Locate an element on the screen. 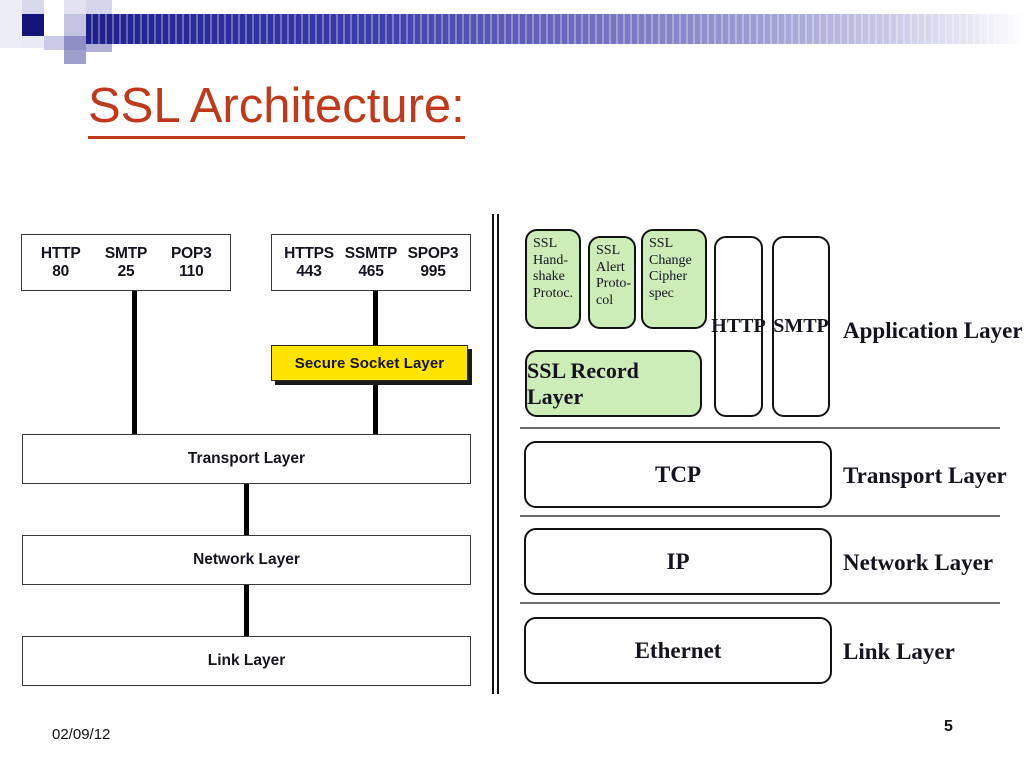  right-label-transport-layer: Transport Layer is located at coordinates (925, 475).